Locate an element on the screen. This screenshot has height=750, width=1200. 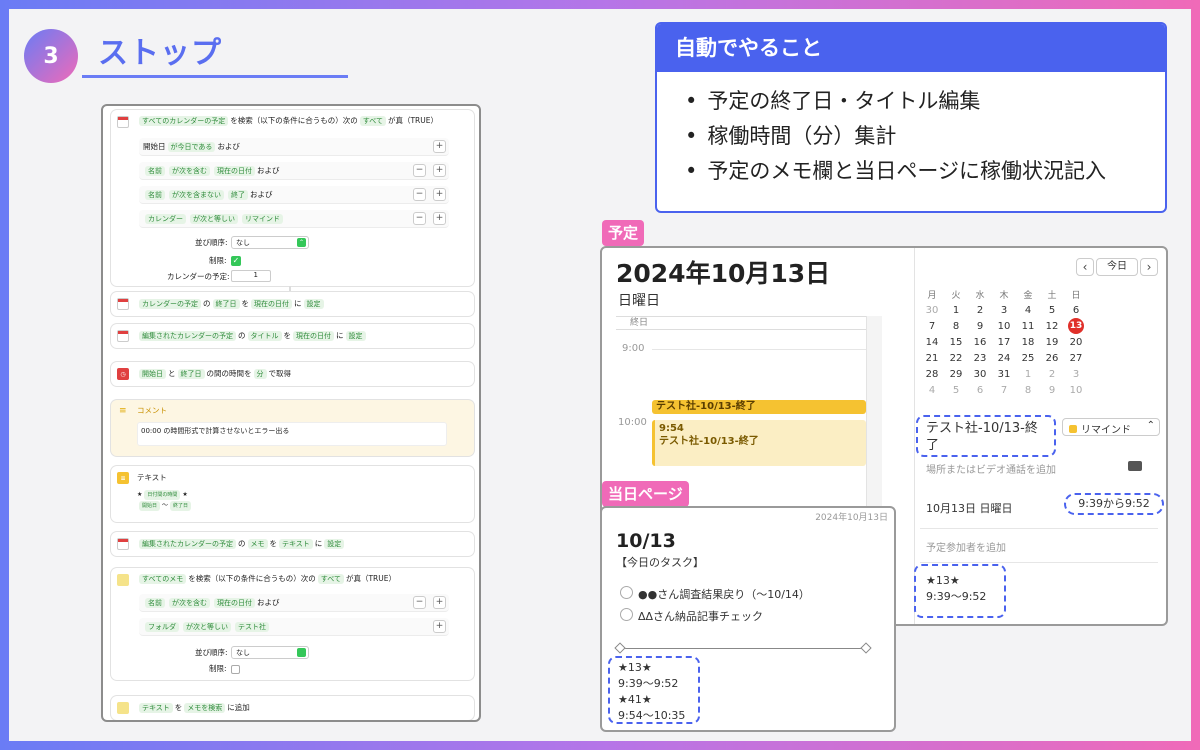
text-line1: ★ 日付間の時間 ★ is located at coordinates (162, 495).